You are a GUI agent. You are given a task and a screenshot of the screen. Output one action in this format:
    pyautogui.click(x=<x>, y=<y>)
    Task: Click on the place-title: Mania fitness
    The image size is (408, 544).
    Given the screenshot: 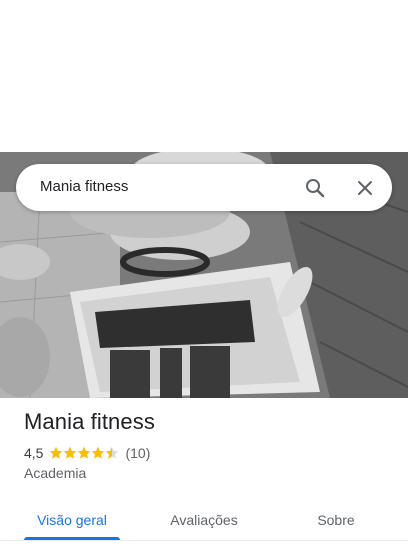 What is the action you would take?
    pyautogui.click(x=89, y=421)
    